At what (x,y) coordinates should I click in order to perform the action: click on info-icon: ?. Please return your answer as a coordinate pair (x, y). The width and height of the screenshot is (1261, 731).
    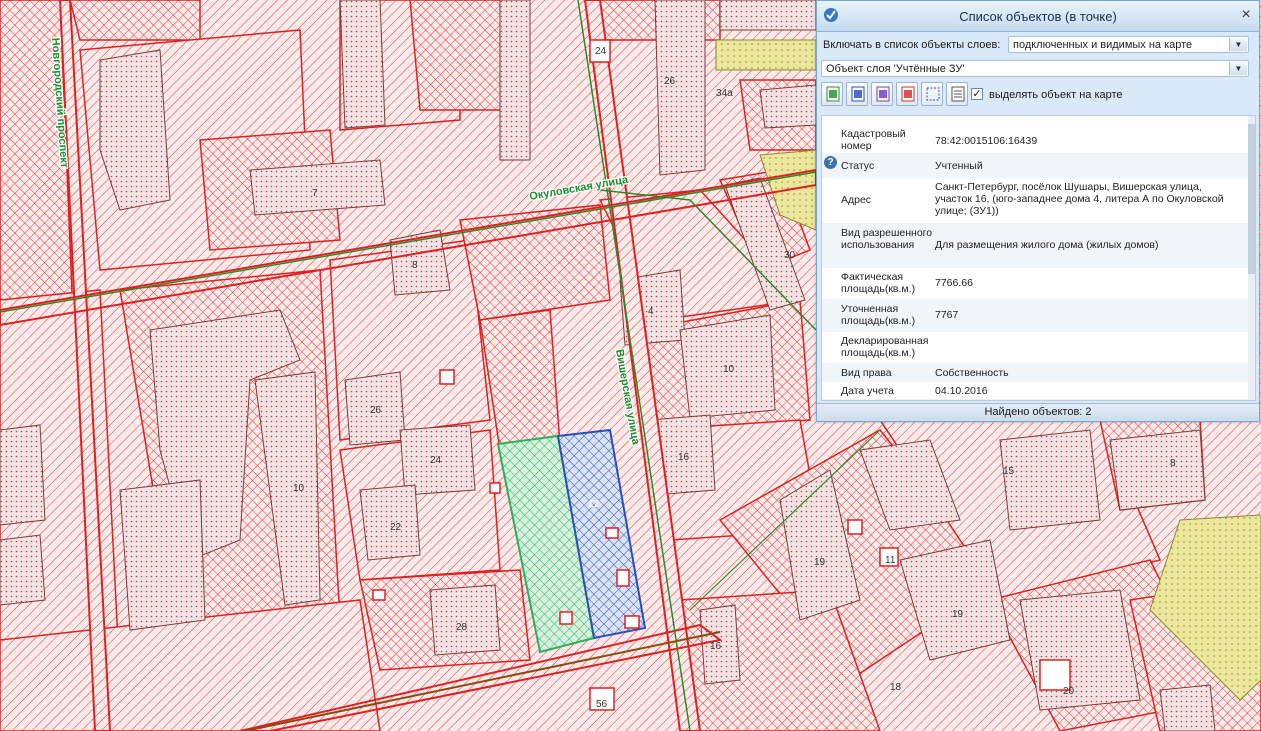
    Looking at the image, I should click on (830, 162).